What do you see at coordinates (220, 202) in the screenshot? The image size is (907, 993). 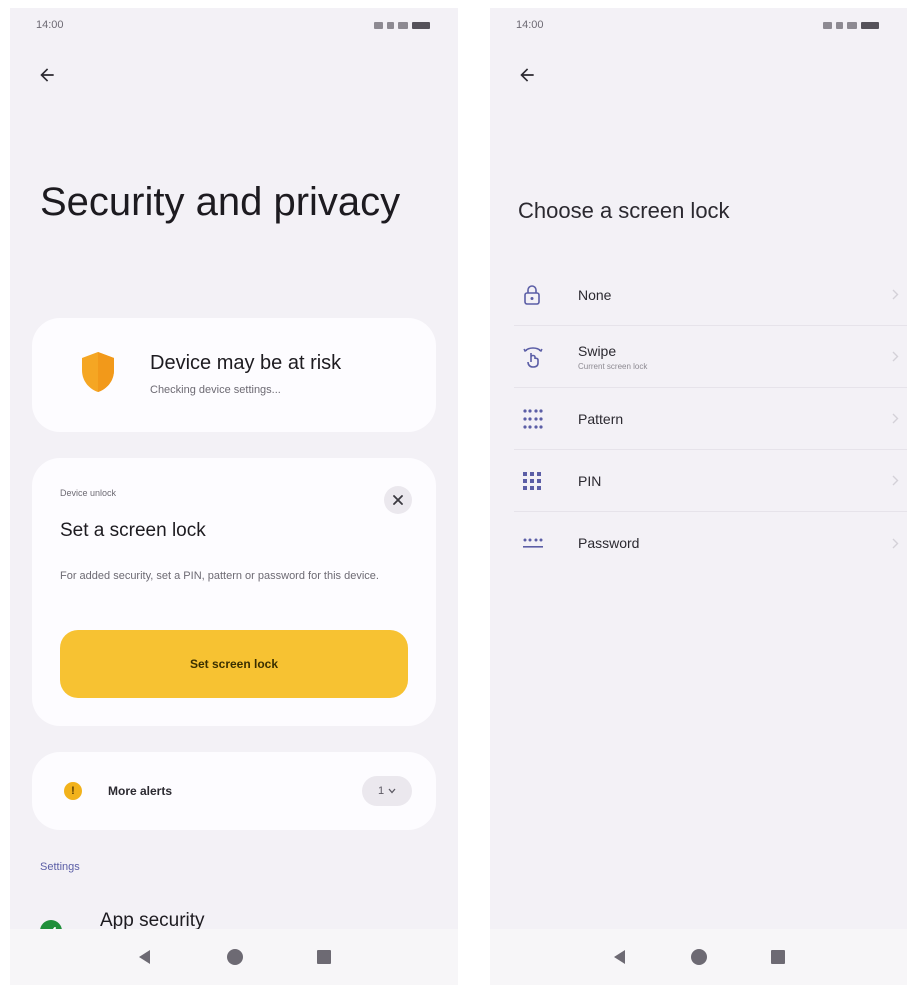 I see `page-title: Security and privacy` at bounding box center [220, 202].